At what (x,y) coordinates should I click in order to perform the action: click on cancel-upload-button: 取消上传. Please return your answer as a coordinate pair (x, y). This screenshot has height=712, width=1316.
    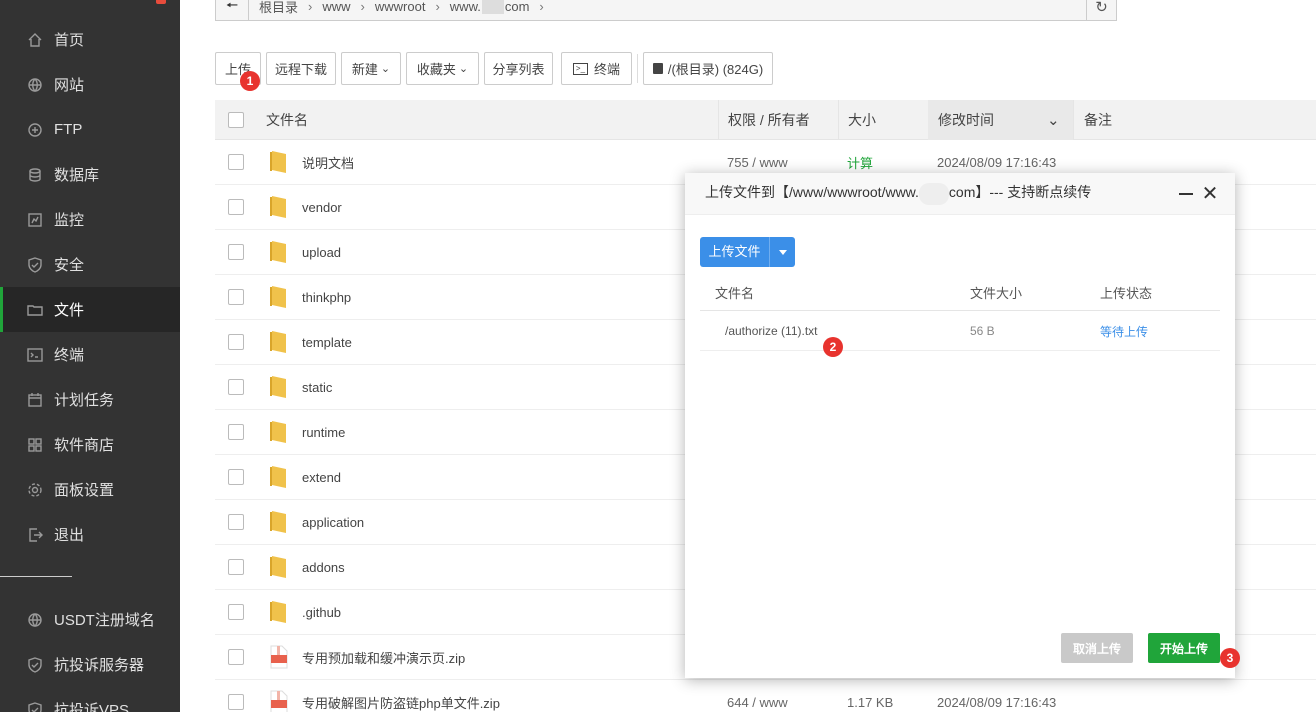
    Looking at the image, I should click on (1097, 648).